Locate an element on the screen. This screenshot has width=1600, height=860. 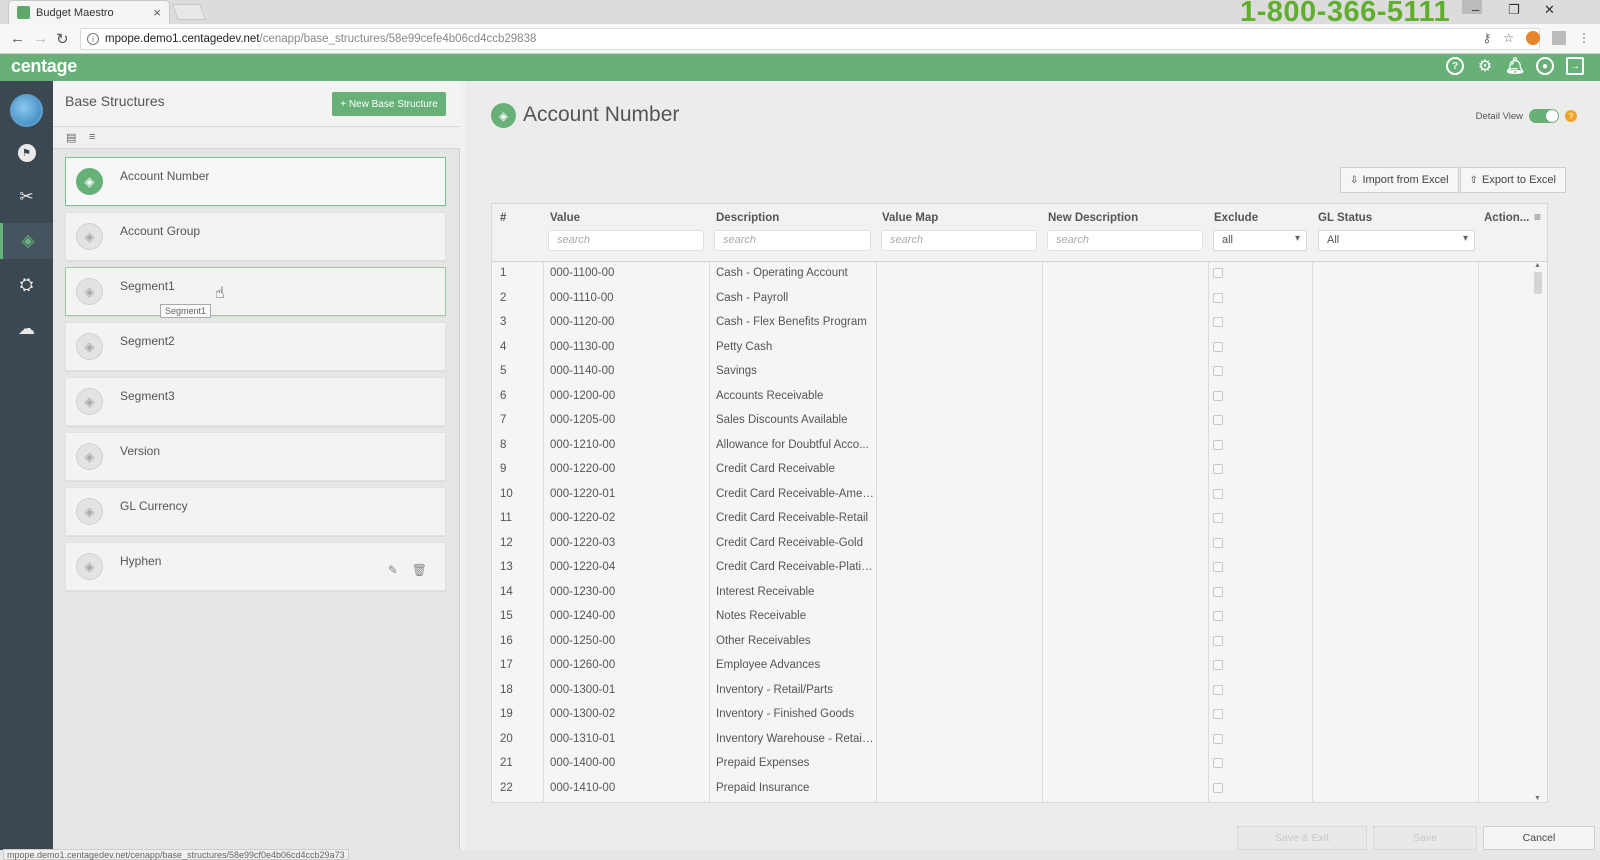
bookmark-star-icon: ☆ is located at coordinates (1508, 38).